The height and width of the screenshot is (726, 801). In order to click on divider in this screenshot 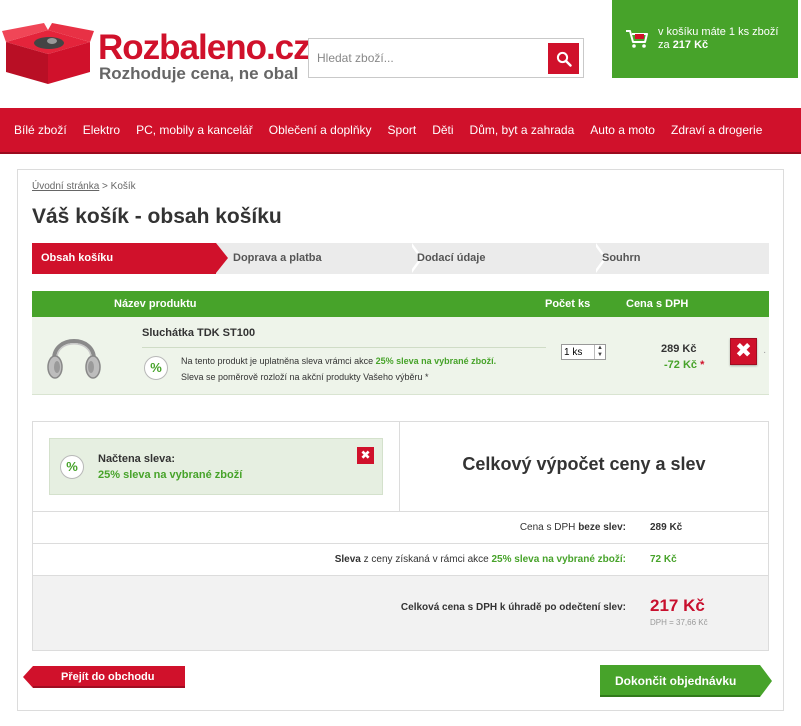, I will do `click(344, 347)`.